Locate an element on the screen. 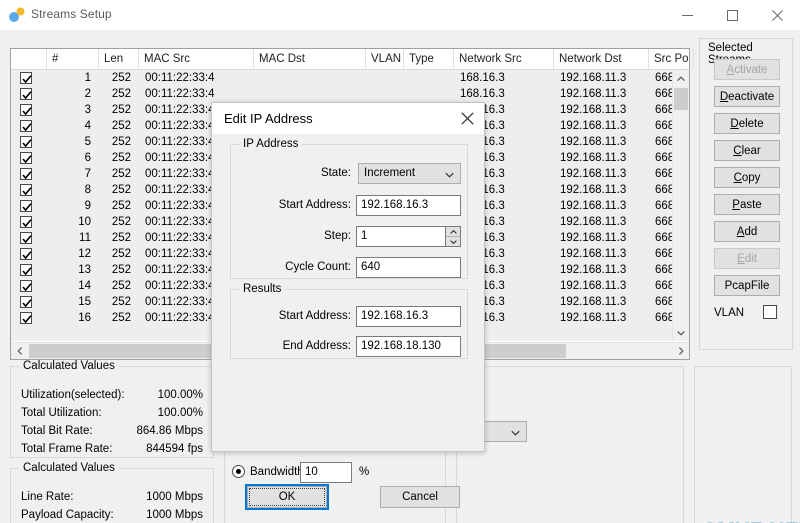 This screenshot has width=800, height=523. sidebar-button-edit: Edit is located at coordinates (747, 258).